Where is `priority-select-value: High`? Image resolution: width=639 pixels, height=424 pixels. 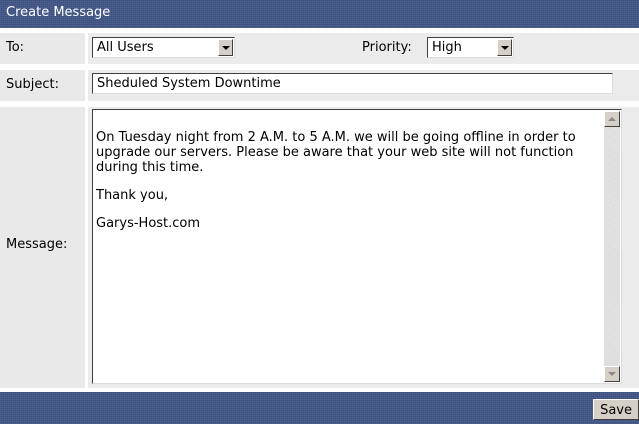 priority-select-value: High is located at coordinates (447, 47).